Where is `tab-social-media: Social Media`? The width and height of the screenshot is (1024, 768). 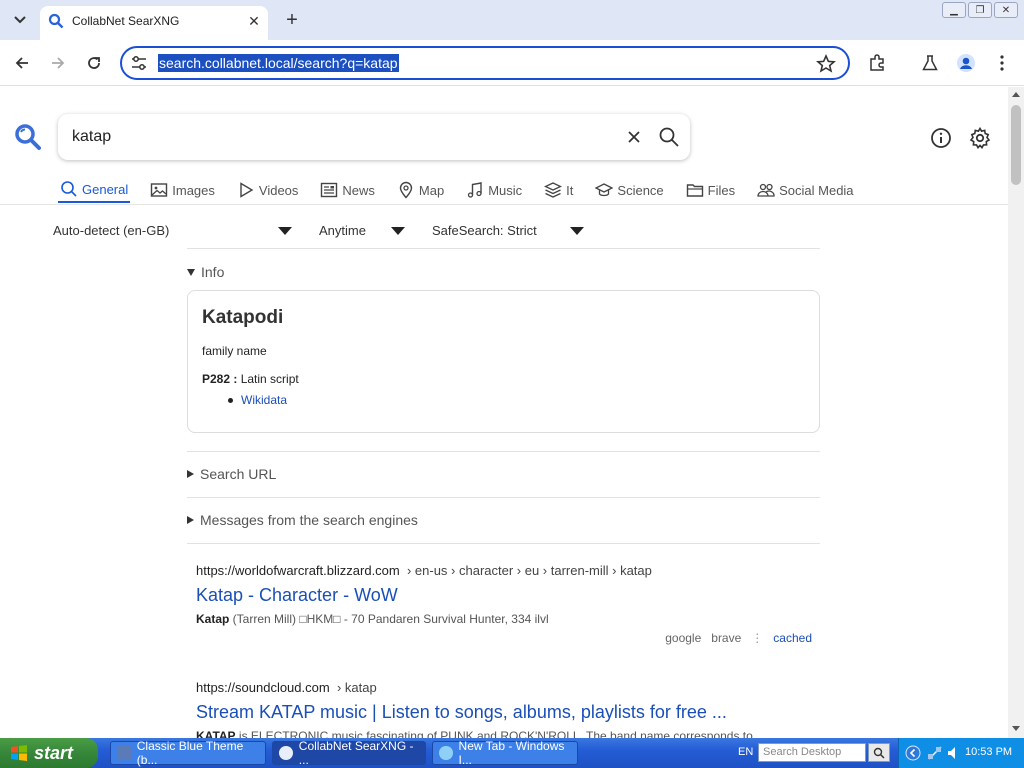 tab-social-media: Social Media is located at coordinates (805, 190).